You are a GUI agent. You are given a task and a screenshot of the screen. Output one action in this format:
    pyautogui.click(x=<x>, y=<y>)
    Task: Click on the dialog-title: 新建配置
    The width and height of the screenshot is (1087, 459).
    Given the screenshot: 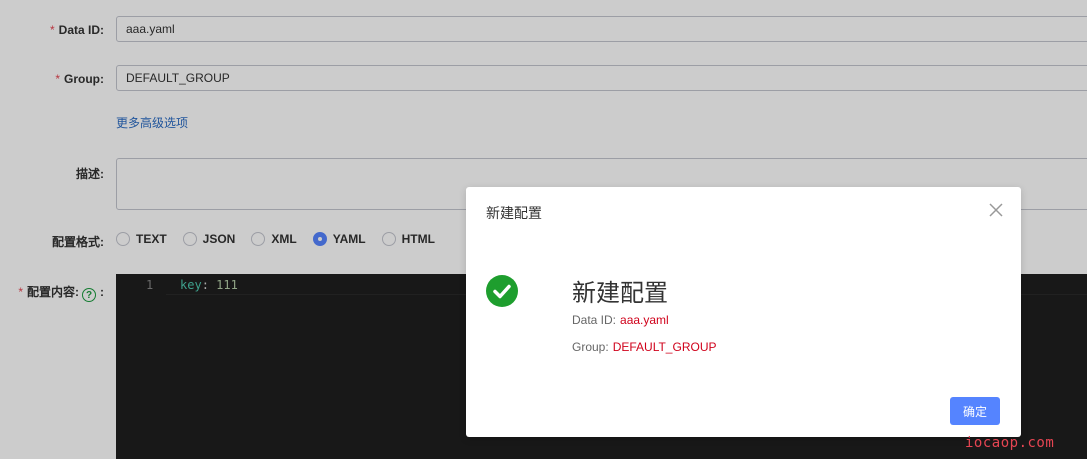 What is the action you would take?
    pyautogui.click(x=514, y=213)
    